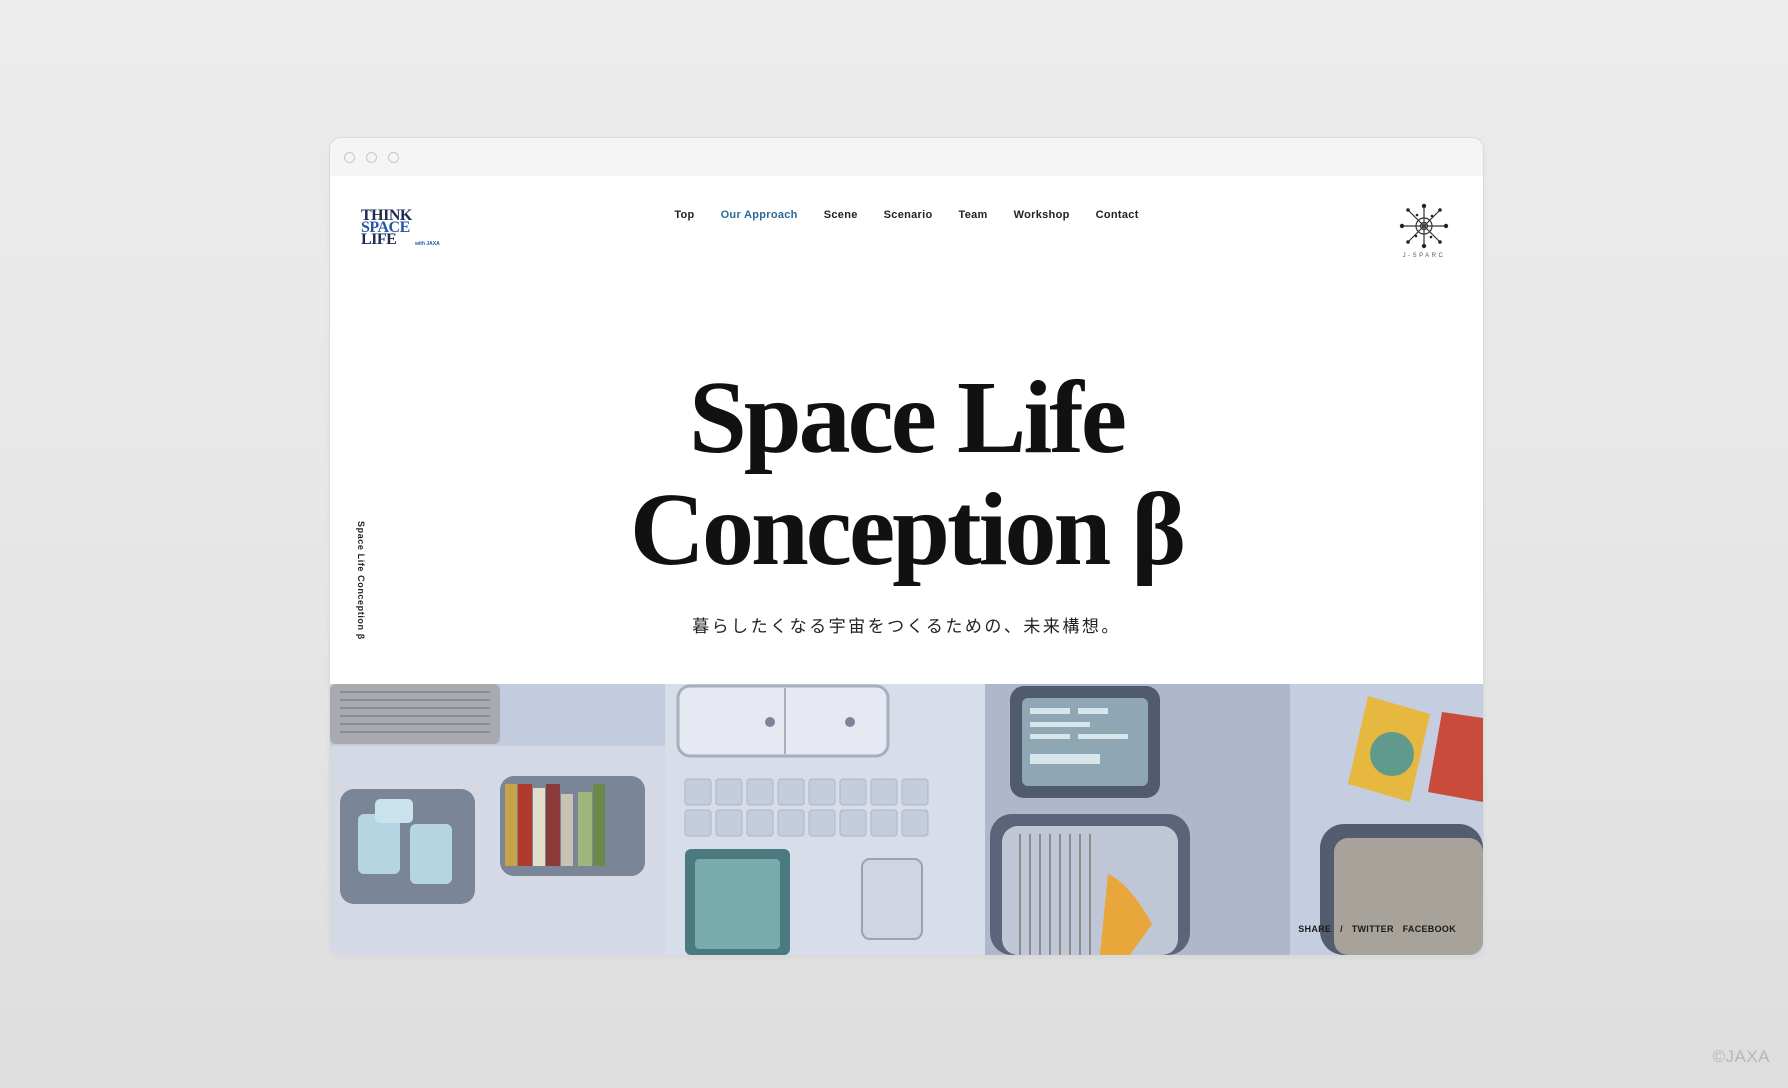 This screenshot has width=1788, height=1088. I want to click on window-close-dot, so click(349, 157).